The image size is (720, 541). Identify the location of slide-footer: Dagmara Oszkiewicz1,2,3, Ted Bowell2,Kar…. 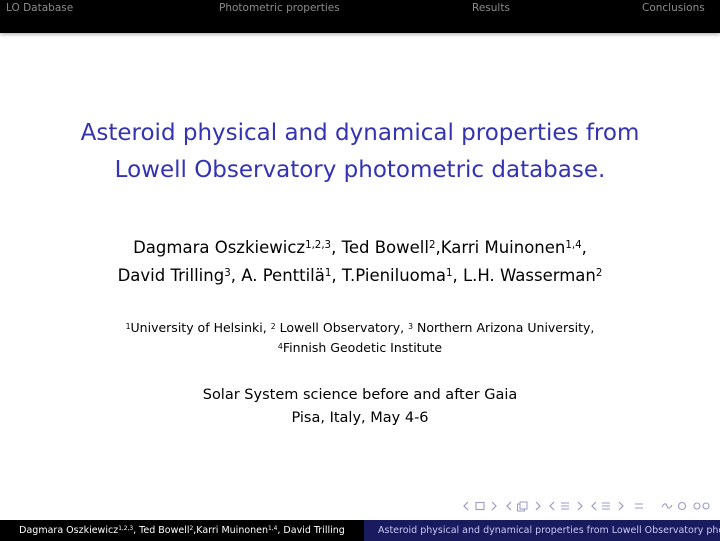
(360, 530).